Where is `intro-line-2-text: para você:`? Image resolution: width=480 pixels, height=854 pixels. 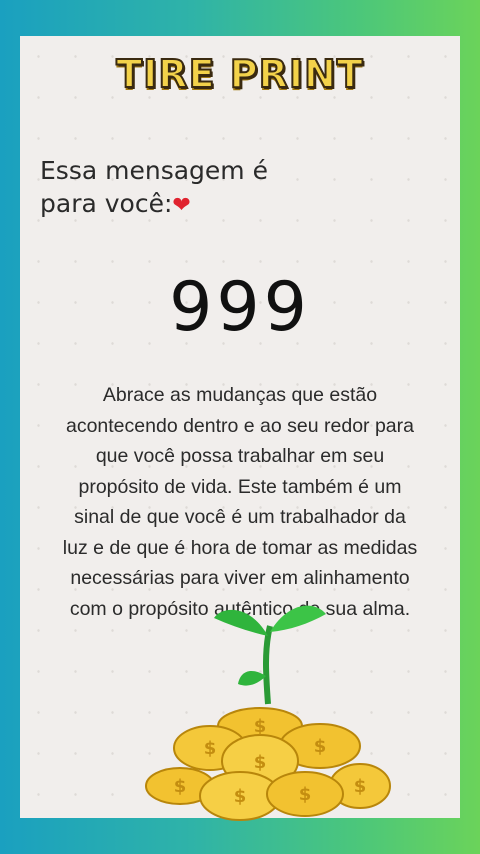
intro-line-2-text: para você: is located at coordinates (106, 203).